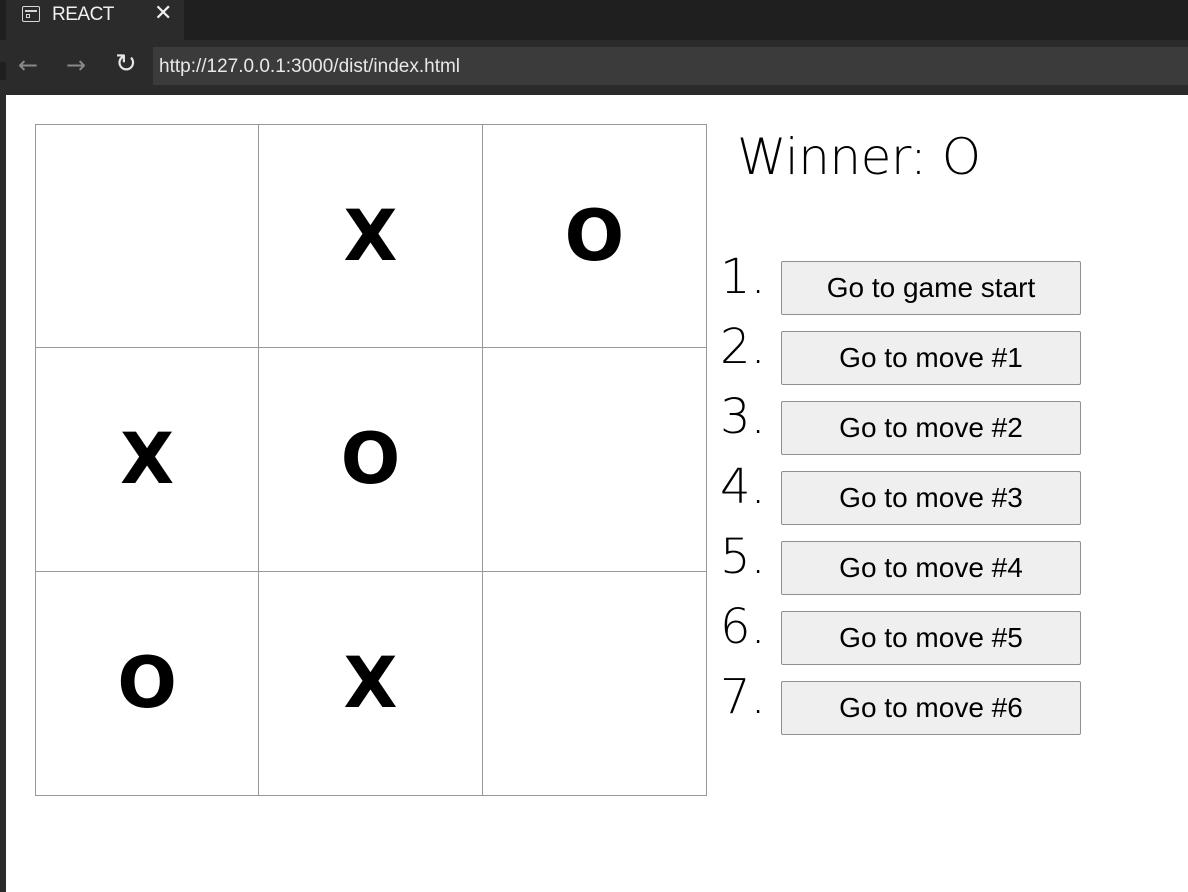  What do you see at coordinates (31, 14) in the screenshot?
I see `page-icon` at bounding box center [31, 14].